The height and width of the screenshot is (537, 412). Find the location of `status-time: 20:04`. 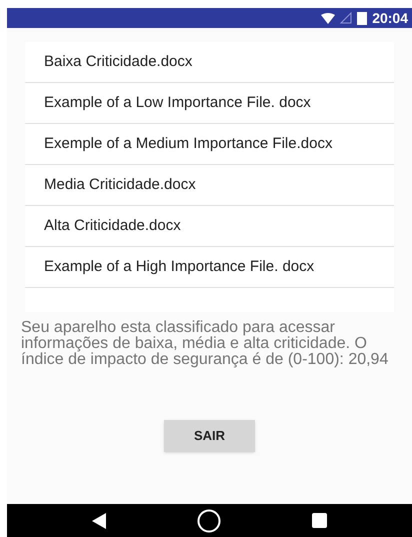

status-time: 20:04 is located at coordinates (390, 18).